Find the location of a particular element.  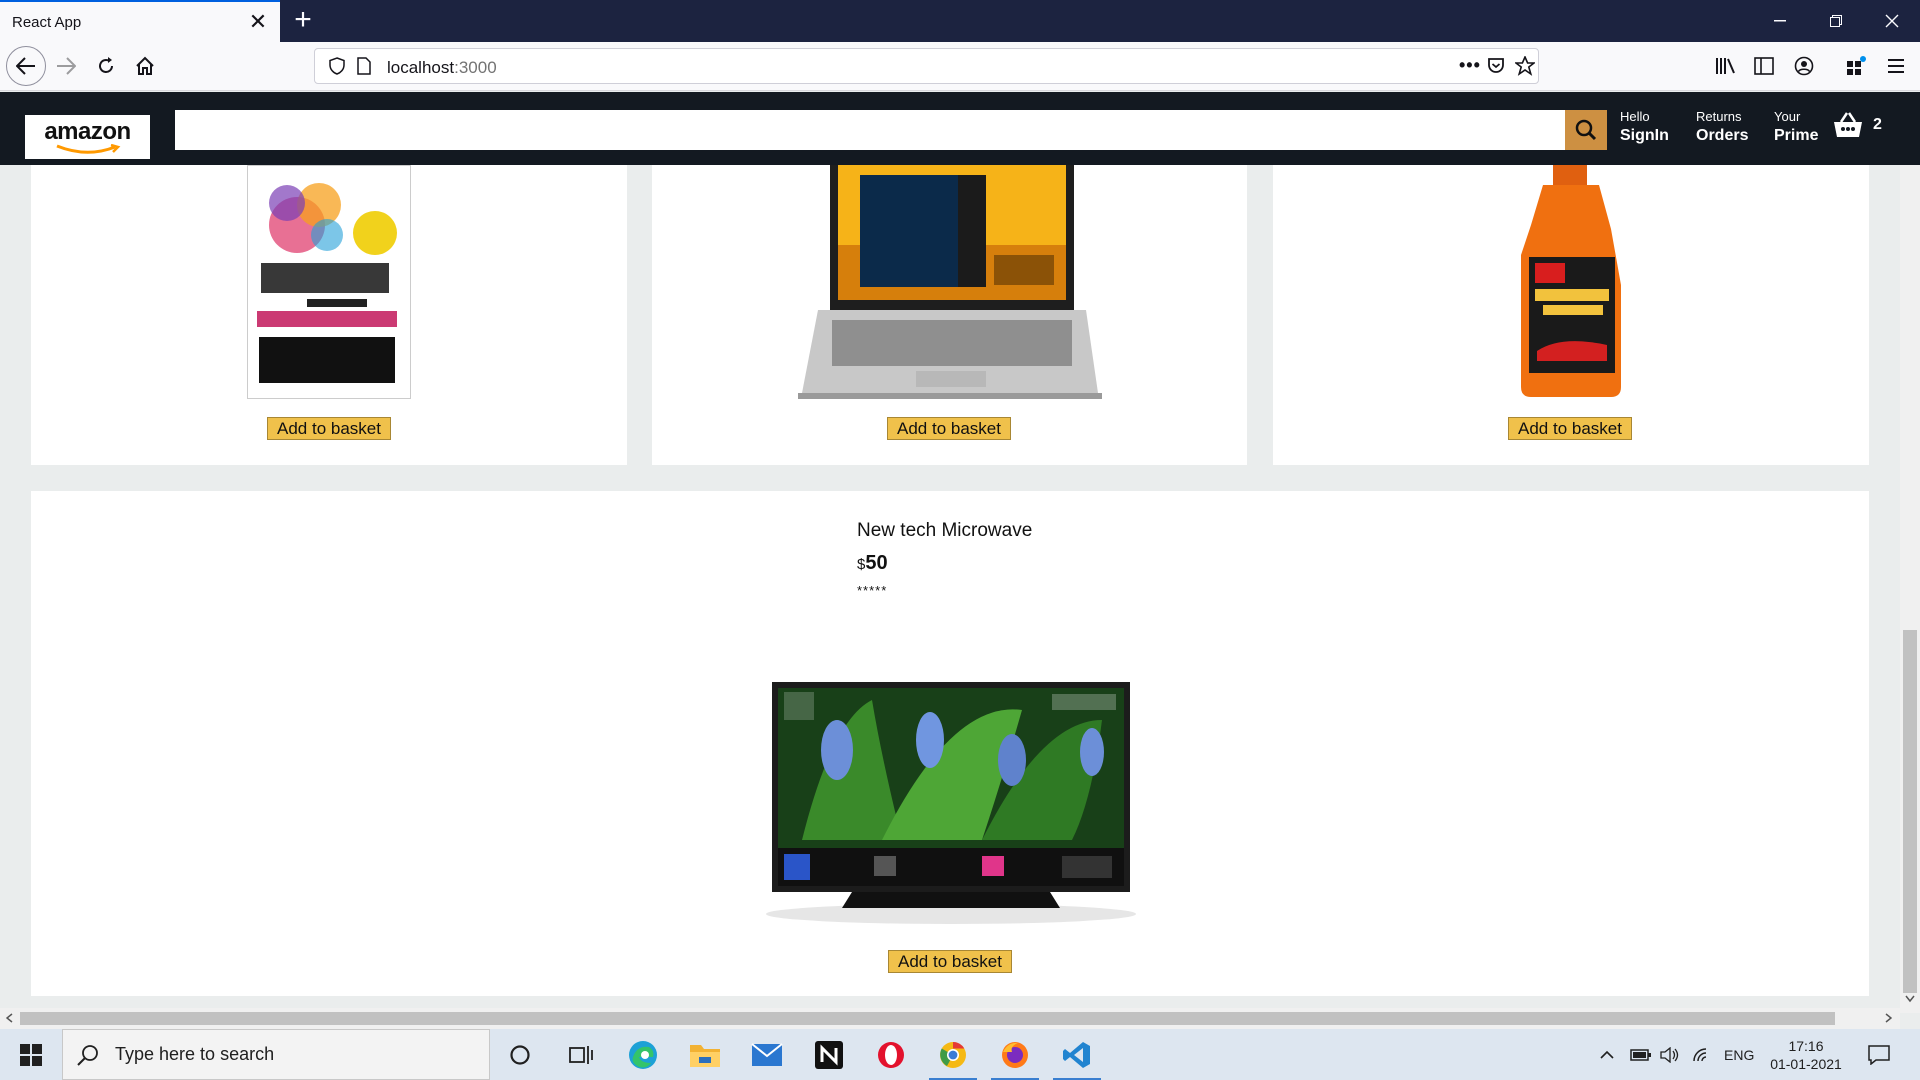

url-bar: localhost:3000 ••• is located at coordinates (926, 66).